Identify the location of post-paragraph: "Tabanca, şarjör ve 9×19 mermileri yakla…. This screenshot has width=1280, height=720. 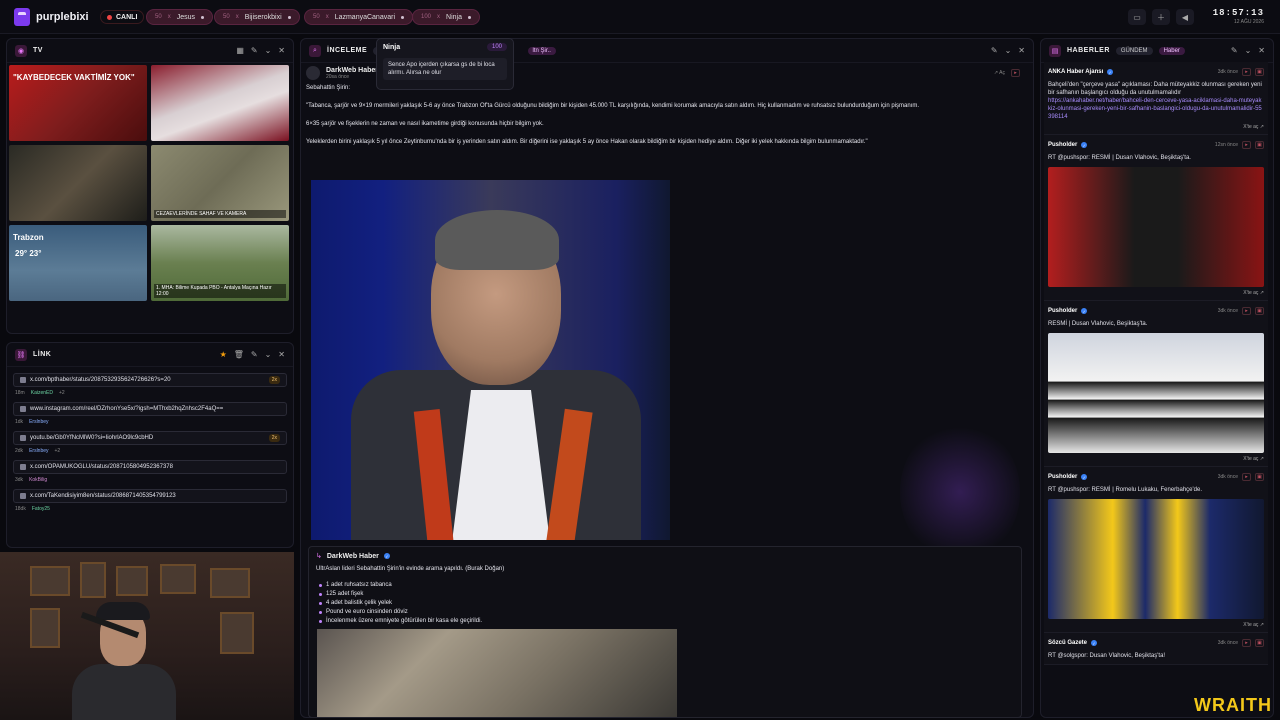
(613, 106).